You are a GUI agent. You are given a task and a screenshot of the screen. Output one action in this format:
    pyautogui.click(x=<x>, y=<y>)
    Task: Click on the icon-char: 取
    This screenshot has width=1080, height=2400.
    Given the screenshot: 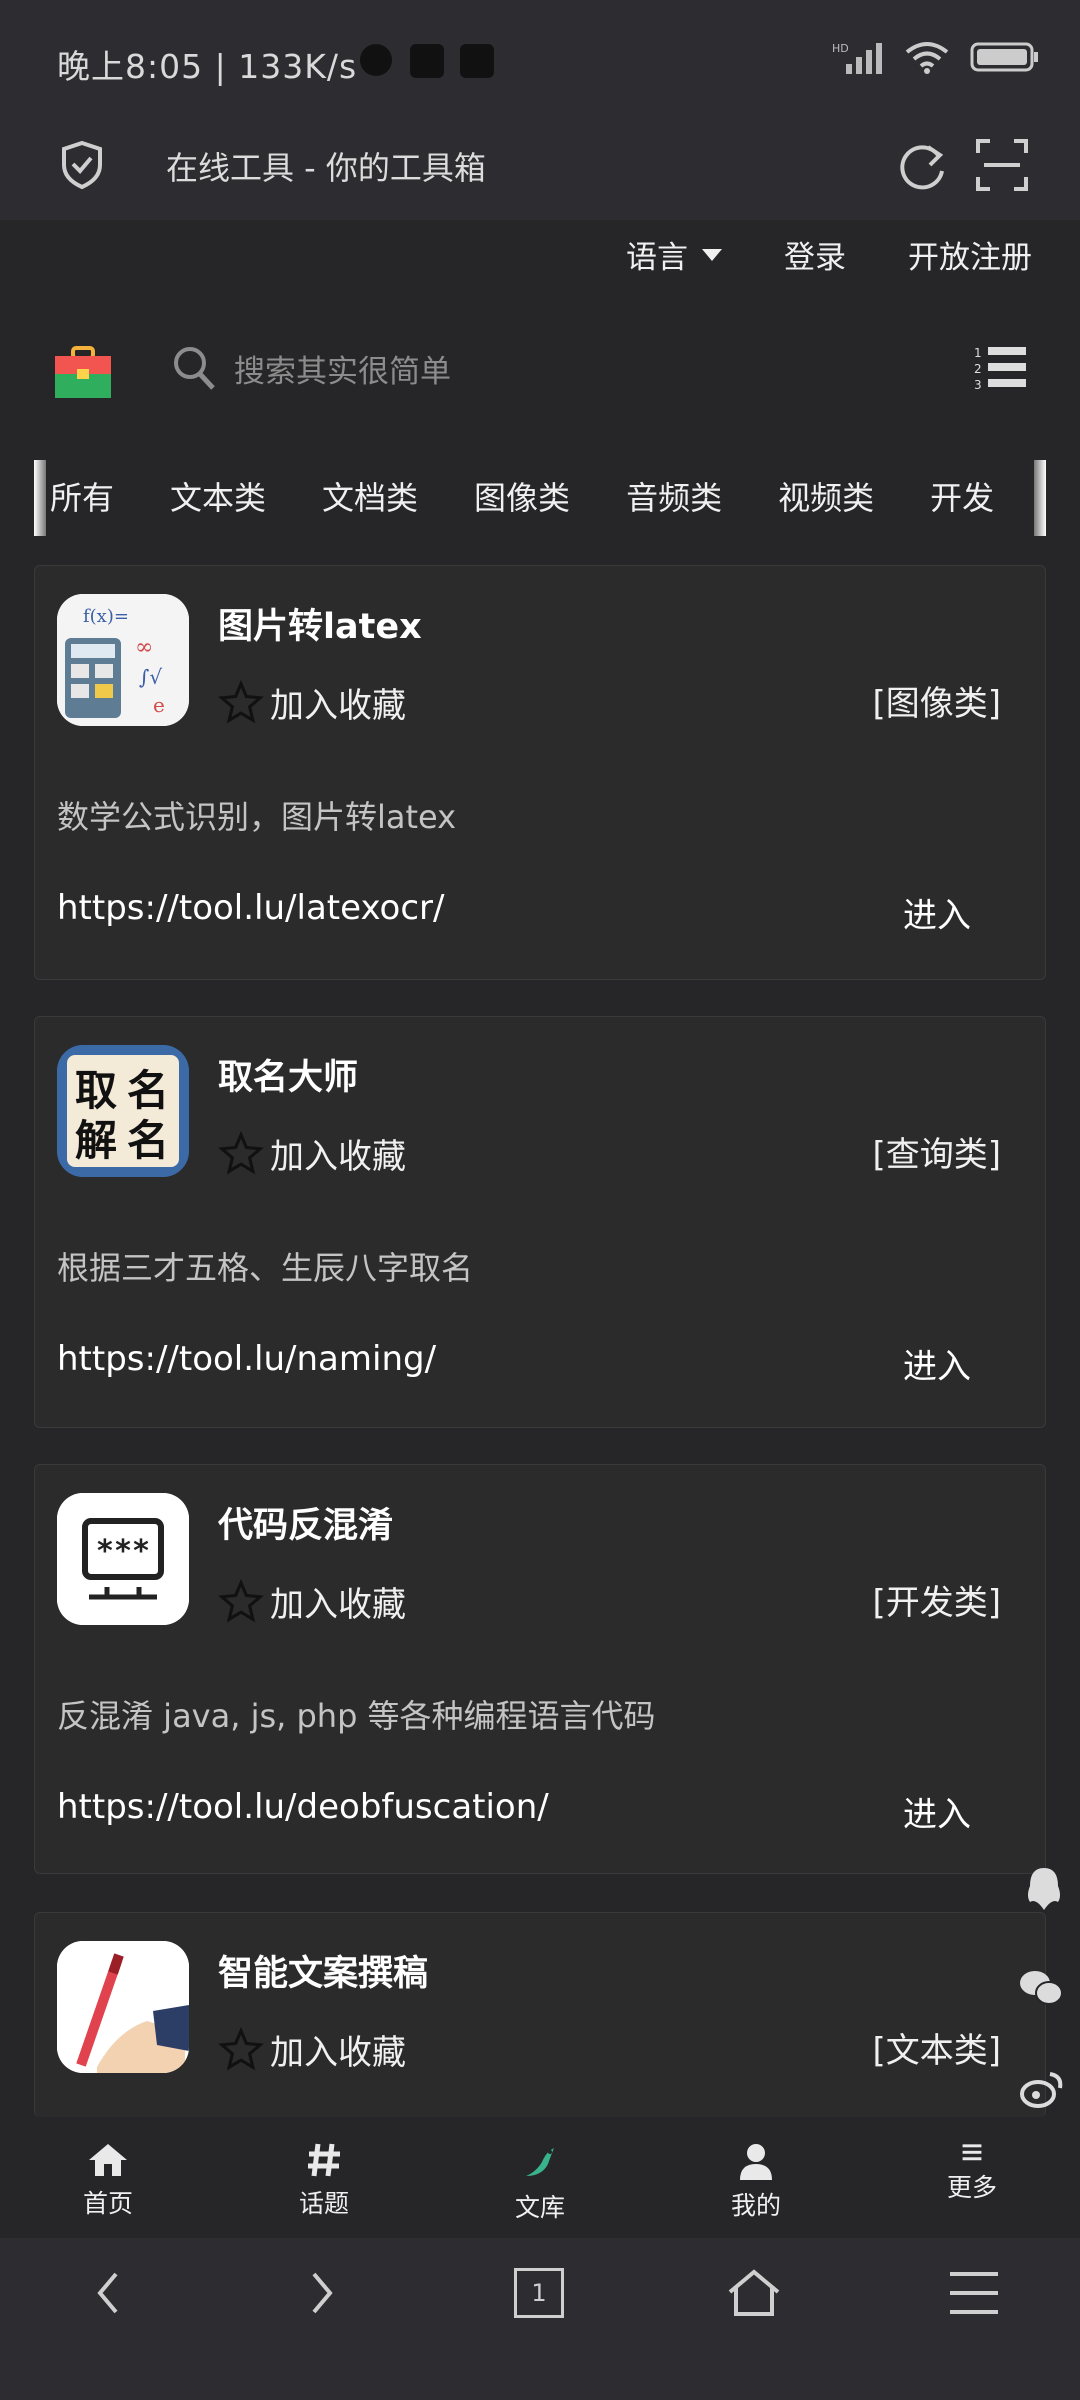 What is the action you would take?
    pyautogui.click(x=96, y=1090)
    